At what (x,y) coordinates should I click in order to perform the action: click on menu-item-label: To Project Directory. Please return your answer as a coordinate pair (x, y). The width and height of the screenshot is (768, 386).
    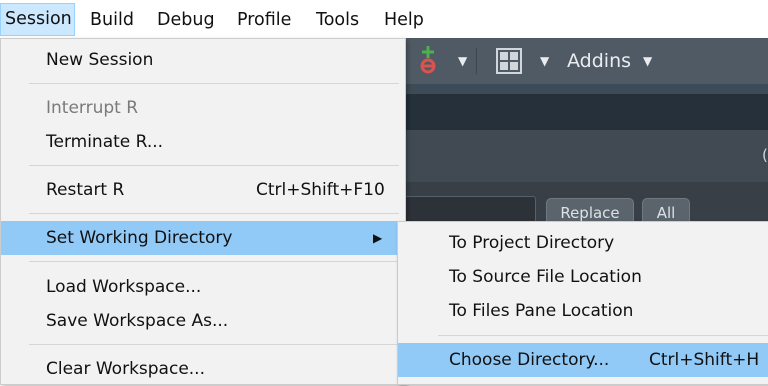
    Looking at the image, I should click on (532, 243).